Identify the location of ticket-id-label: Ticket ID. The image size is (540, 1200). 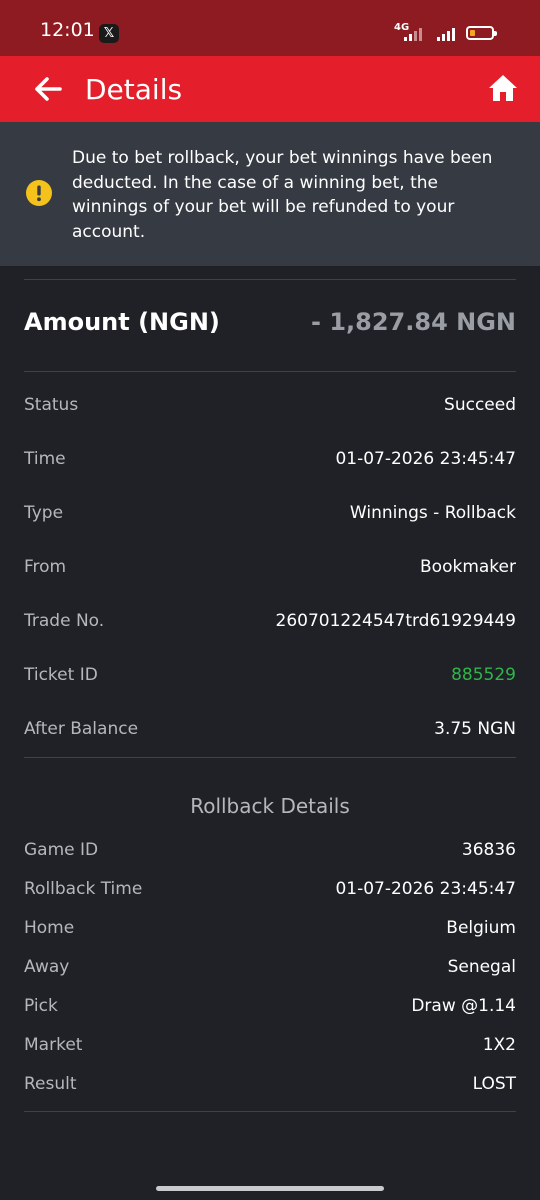
(61, 675).